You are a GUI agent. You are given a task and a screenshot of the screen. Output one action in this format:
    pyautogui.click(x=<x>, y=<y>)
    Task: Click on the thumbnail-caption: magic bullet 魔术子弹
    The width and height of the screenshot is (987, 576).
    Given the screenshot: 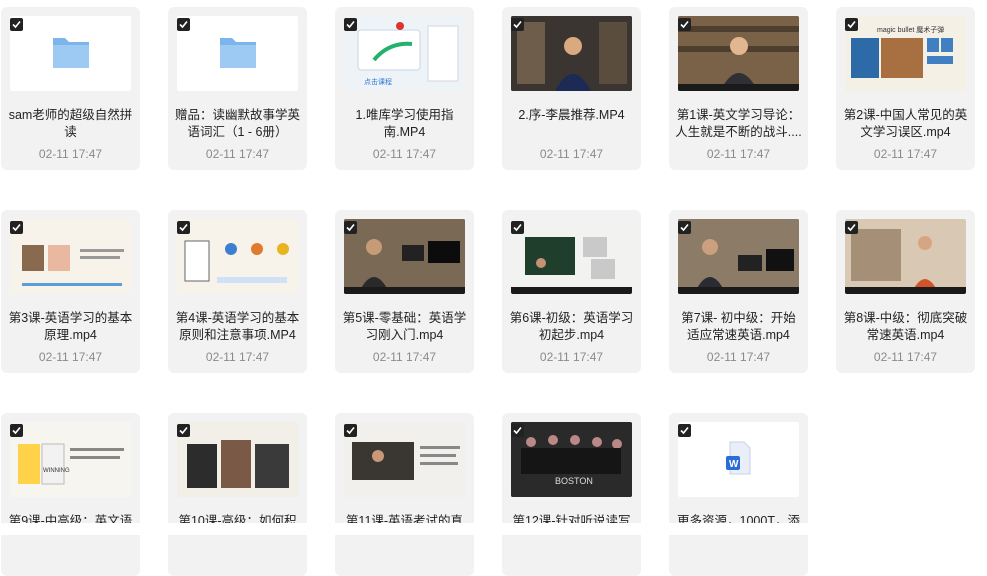 What is the action you would take?
    pyautogui.click(x=910, y=29)
    